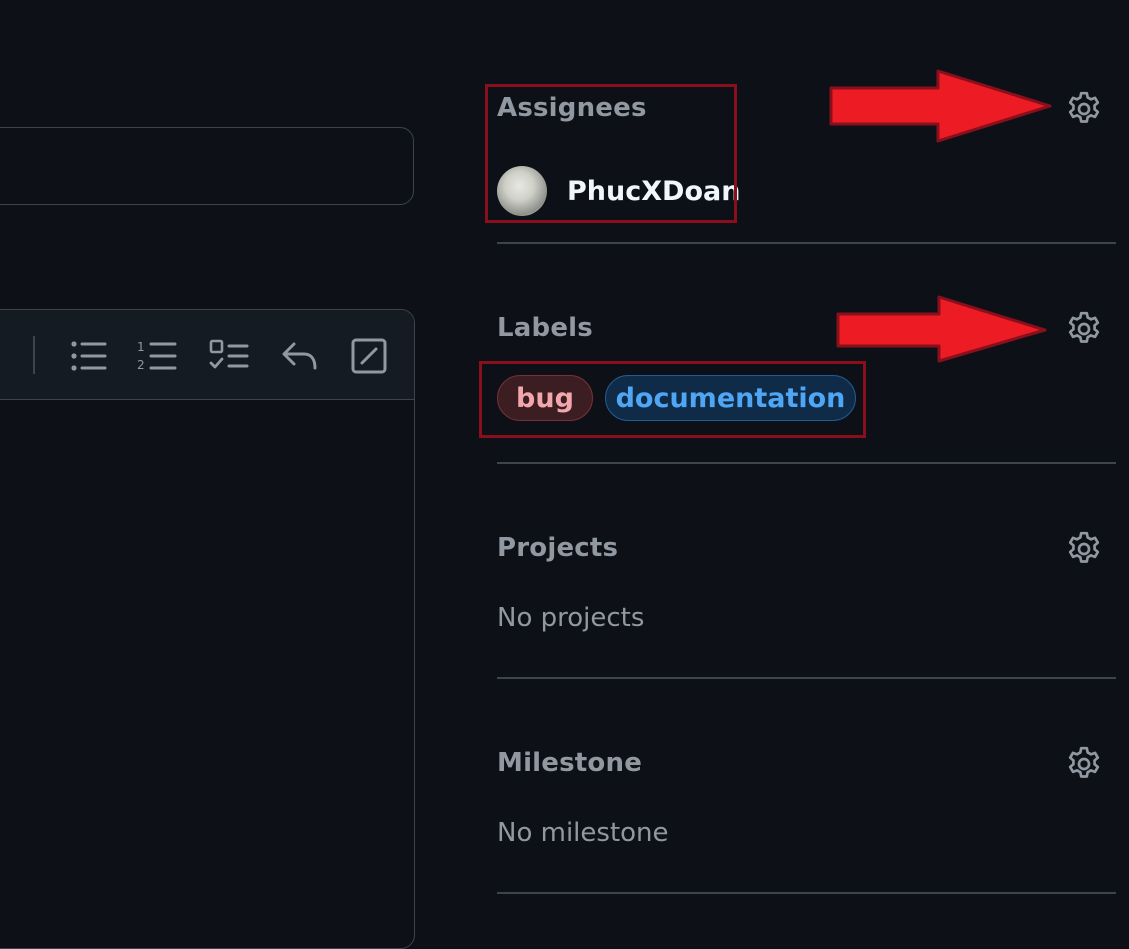 This screenshot has height=949, width=1129. I want to click on task-list-icon, so click(229, 354).